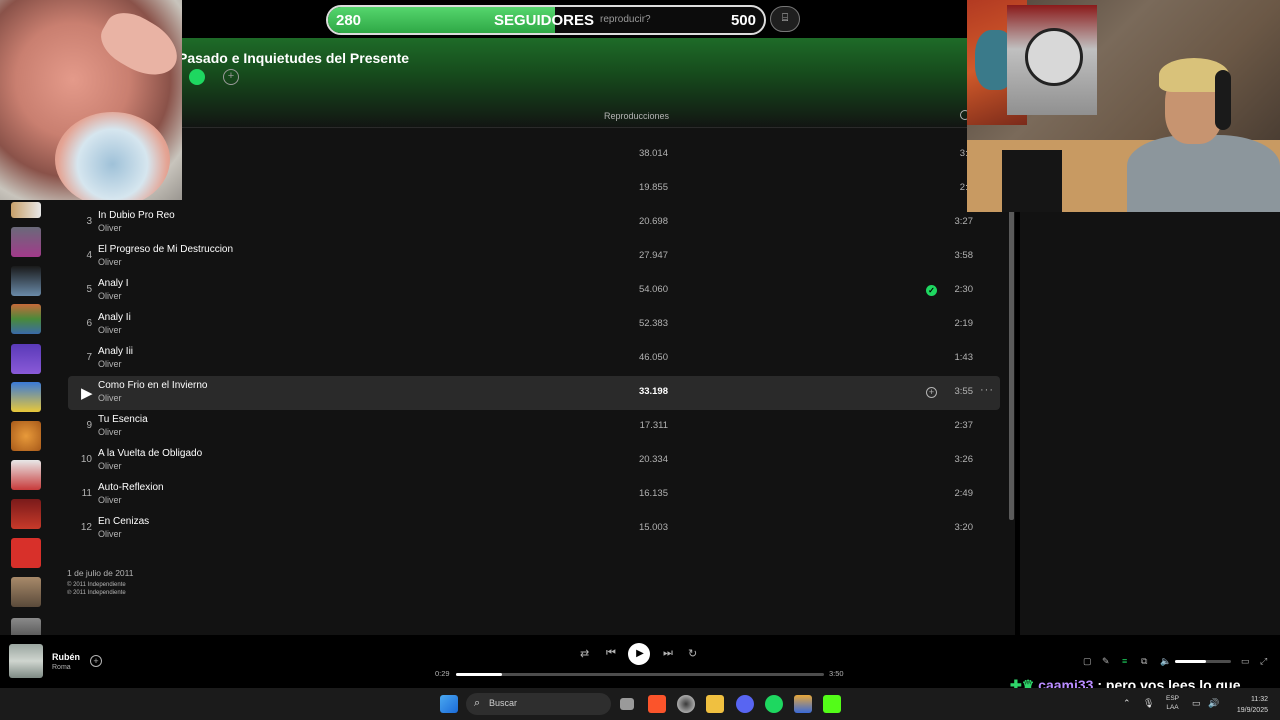  What do you see at coordinates (931, 290) in the screenshot?
I see `saved-check-icon: ✓` at bounding box center [931, 290].